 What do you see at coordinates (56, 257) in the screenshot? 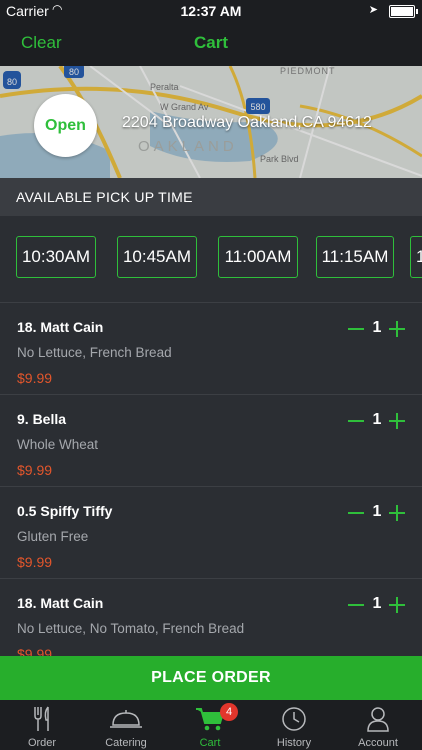
I see `pickup-time-option: 10:30AM` at bounding box center [56, 257].